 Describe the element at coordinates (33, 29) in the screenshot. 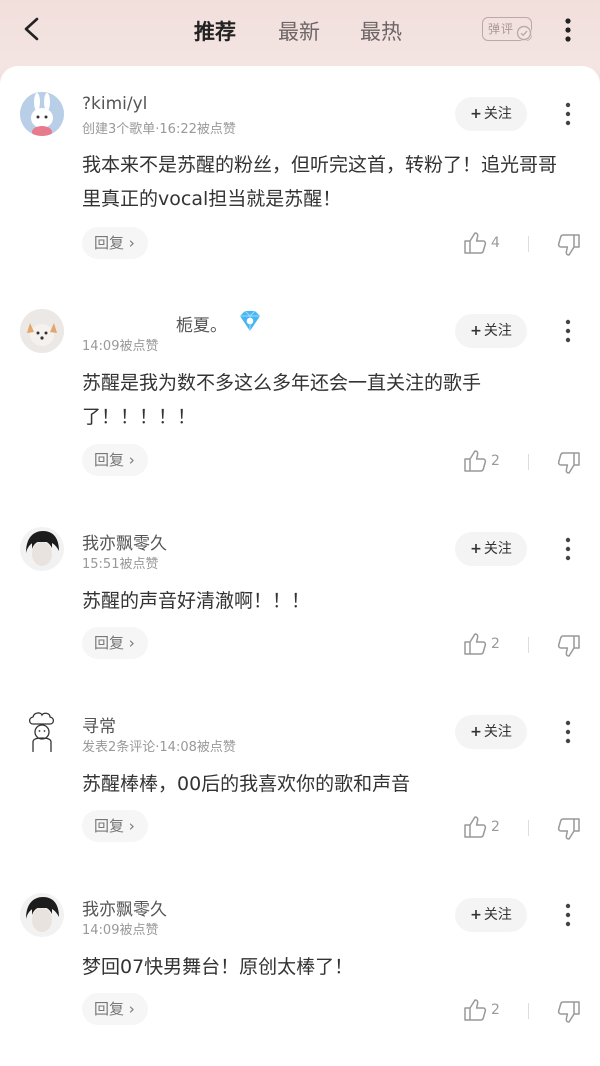

I see `back-arrow-icon` at that location.